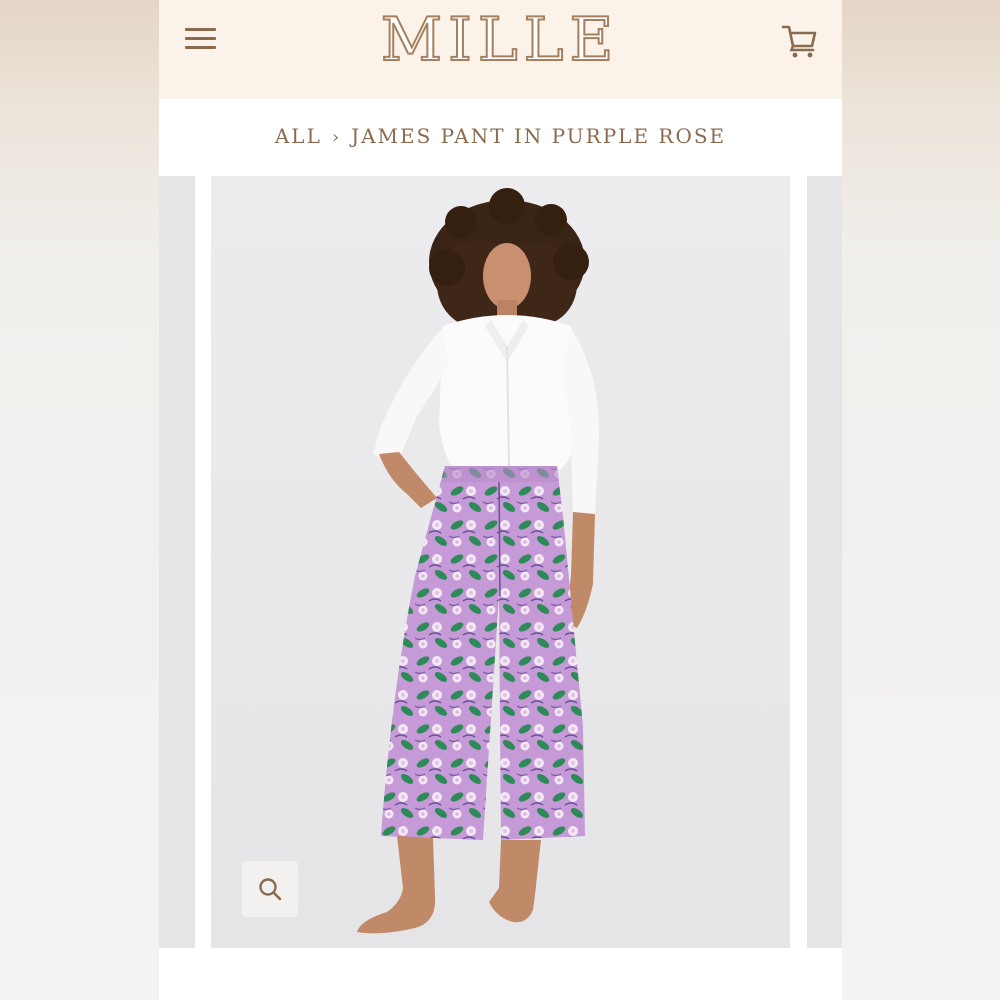 The image size is (1000, 1000). What do you see at coordinates (800, 40) in the screenshot?
I see `cart-icon` at bounding box center [800, 40].